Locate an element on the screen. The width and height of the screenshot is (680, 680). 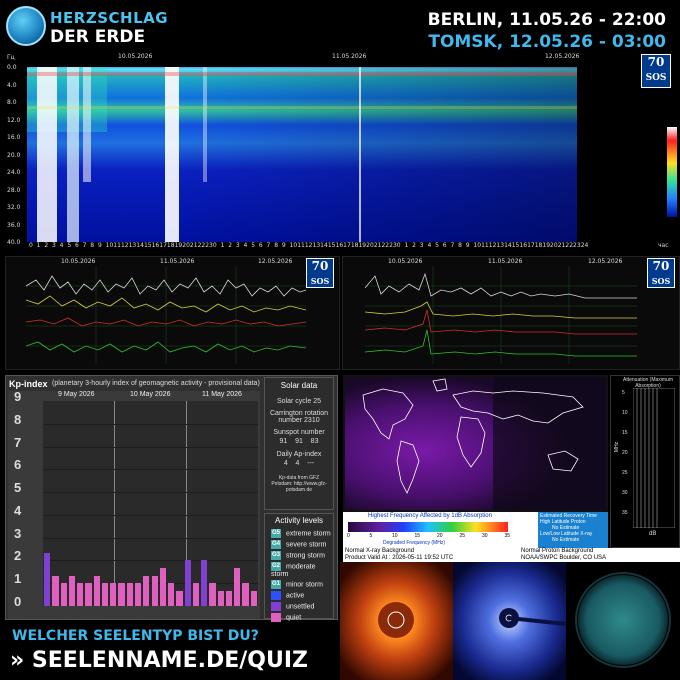
attenuation-tick: 35 is located at coordinates (625, 513).